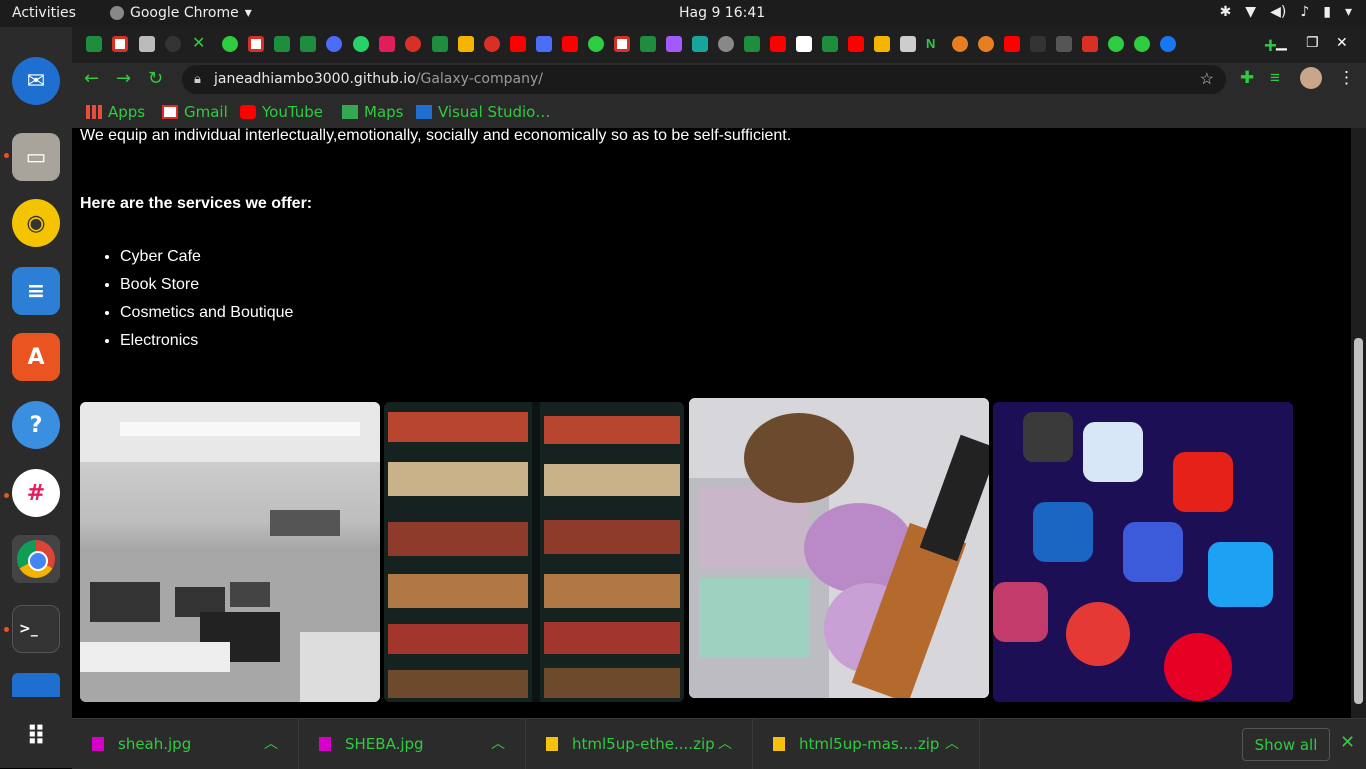 Image resolution: width=1366 pixels, height=769 pixels. I want to click on help-icon: ?, so click(36, 425).